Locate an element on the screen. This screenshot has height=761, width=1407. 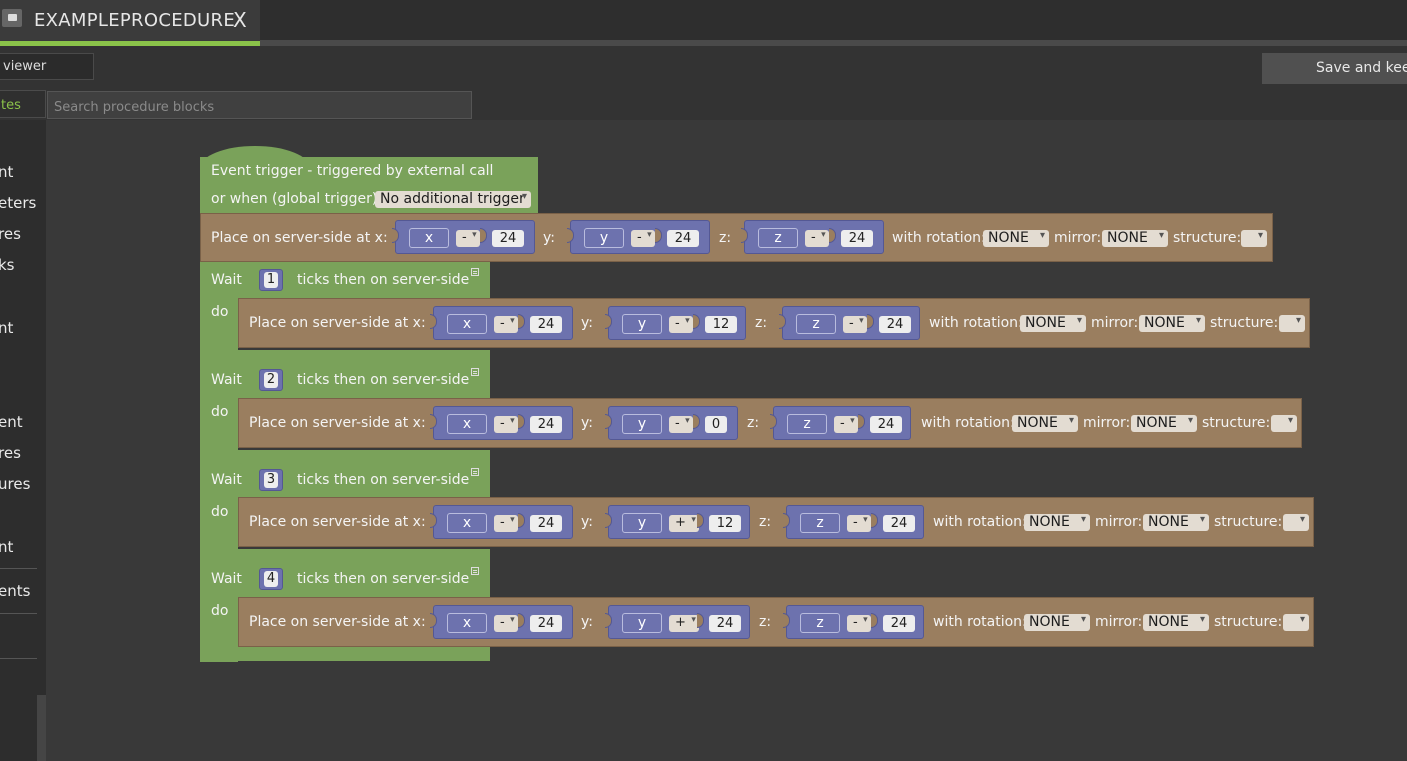
tab-exampleprocedure: EXAMPLEPROCEDURE X is located at coordinates (130, 23).